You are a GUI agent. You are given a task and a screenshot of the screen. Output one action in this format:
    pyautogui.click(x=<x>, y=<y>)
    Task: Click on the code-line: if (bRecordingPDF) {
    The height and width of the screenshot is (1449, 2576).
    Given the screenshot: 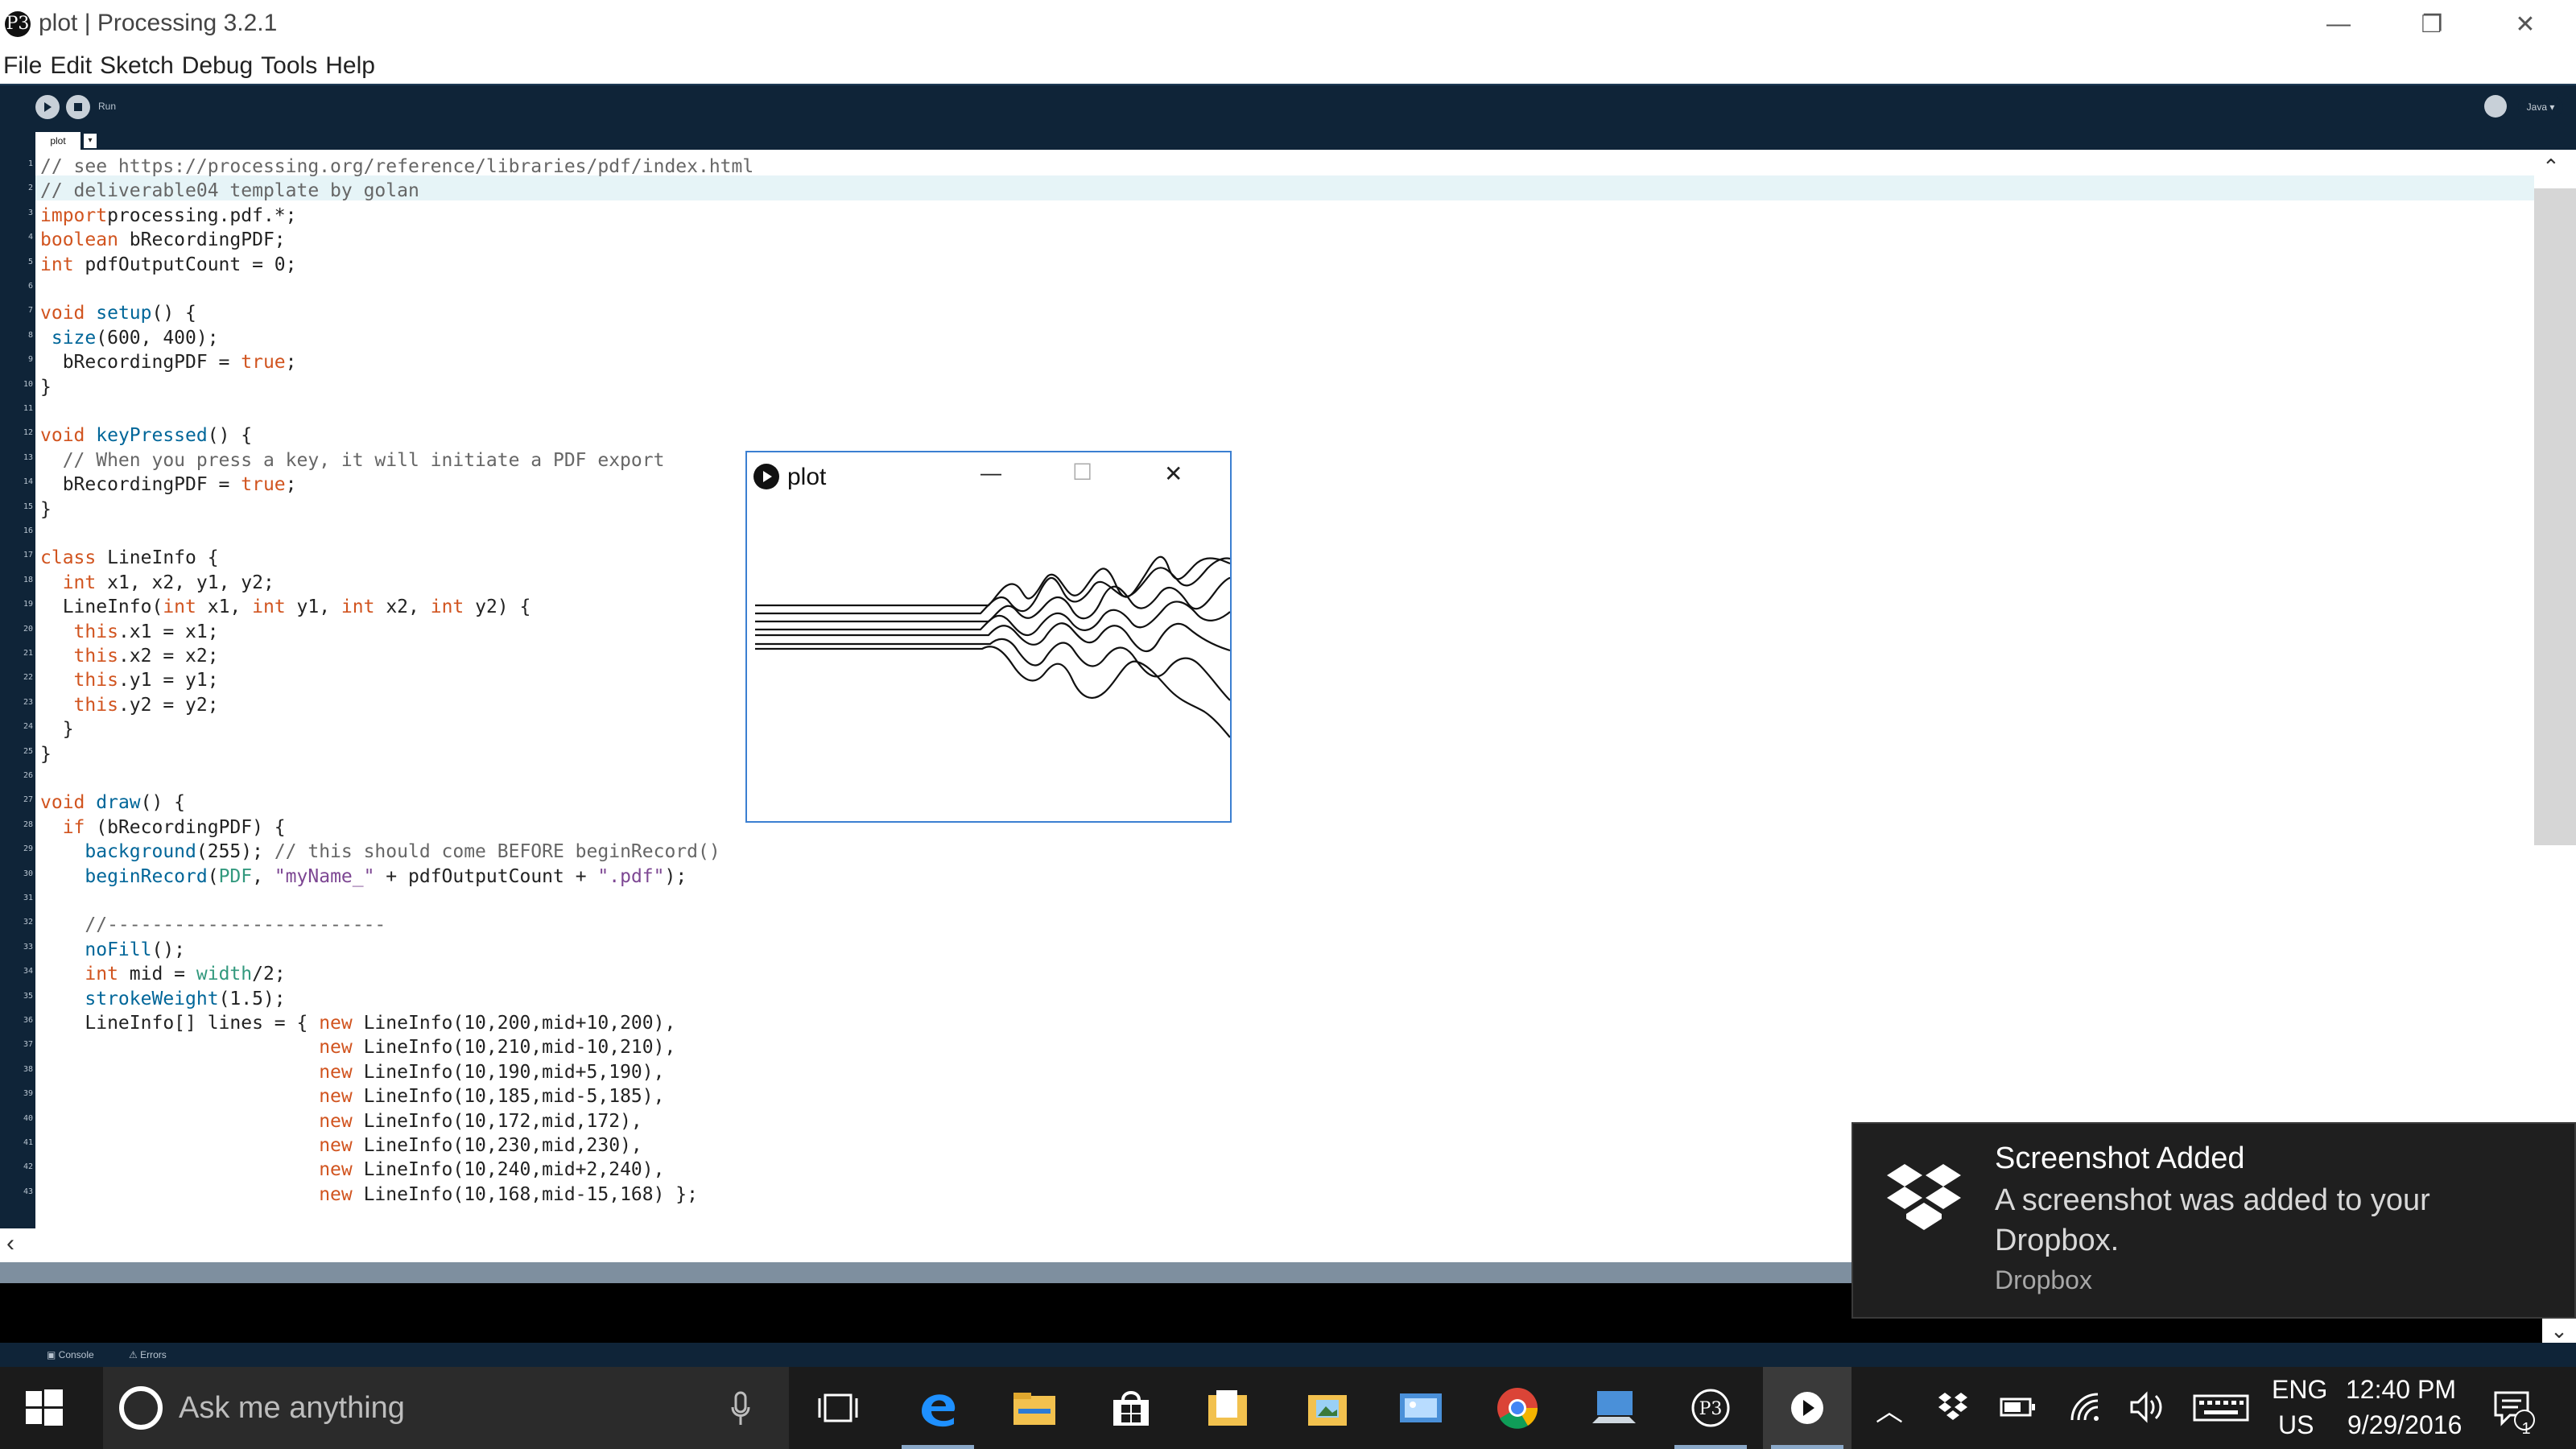 What is the action you would take?
    pyautogui.click(x=163, y=827)
    